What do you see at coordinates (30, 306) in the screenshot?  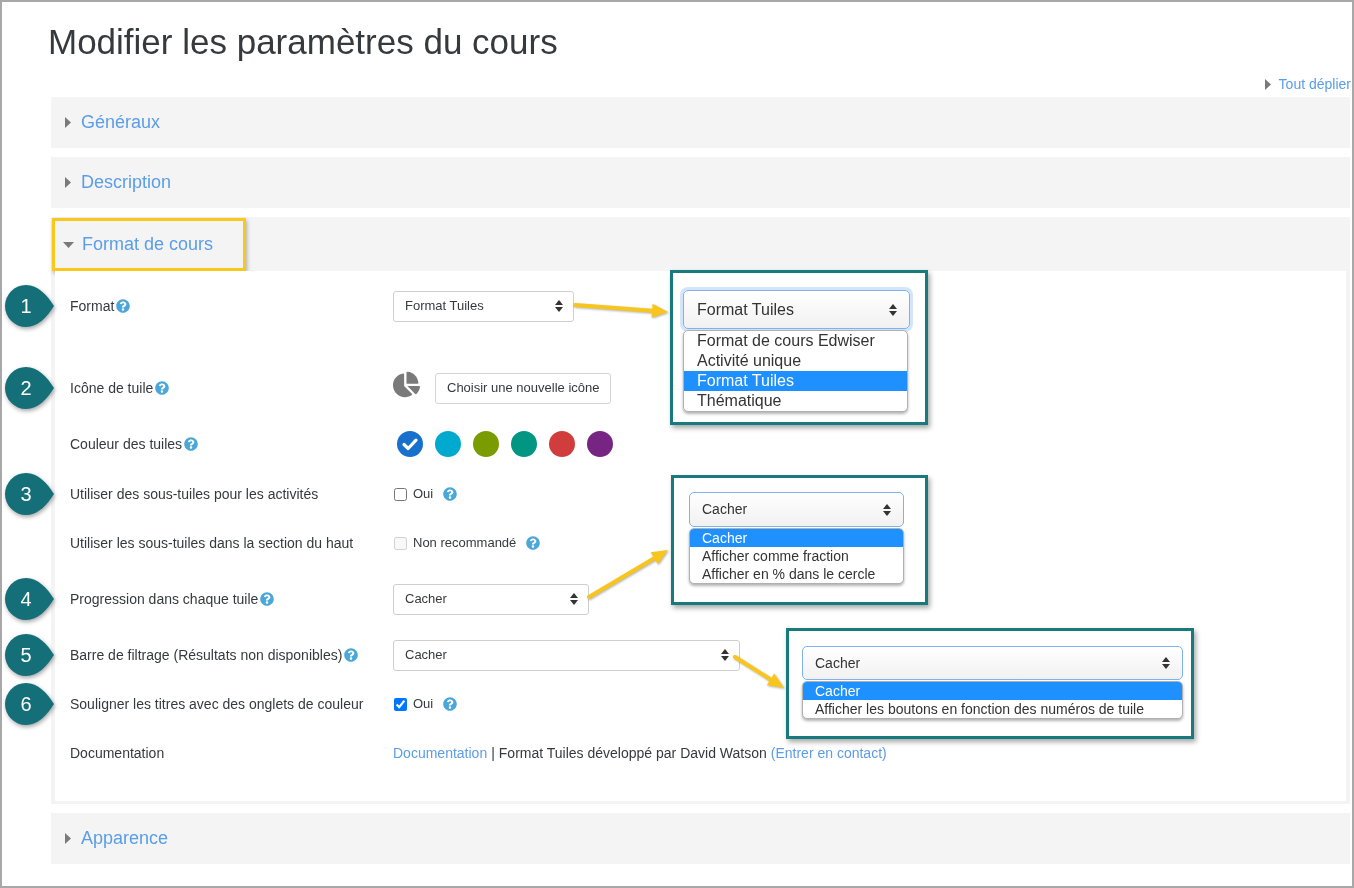 I see `step-badge: 1` at bounding box center [30, 306].